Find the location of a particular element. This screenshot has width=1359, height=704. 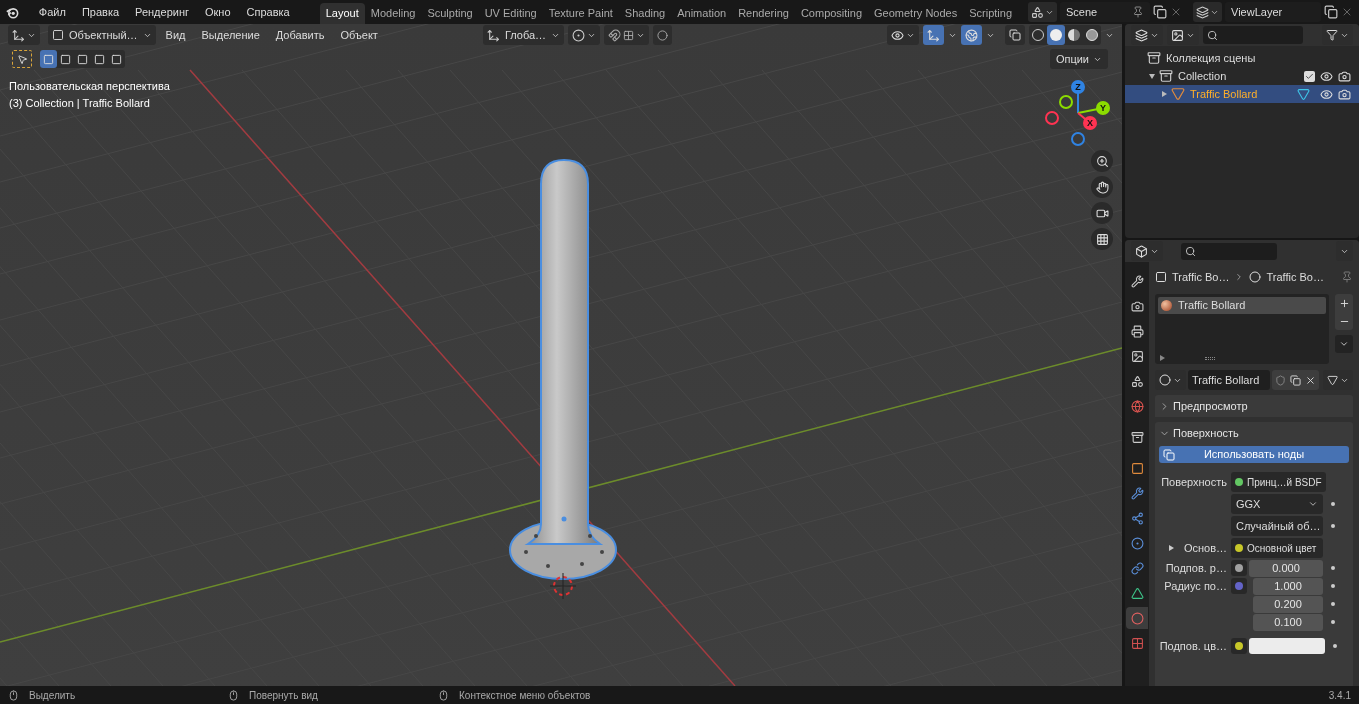

exclude-checkbox is located at coordinates (1309, 76).